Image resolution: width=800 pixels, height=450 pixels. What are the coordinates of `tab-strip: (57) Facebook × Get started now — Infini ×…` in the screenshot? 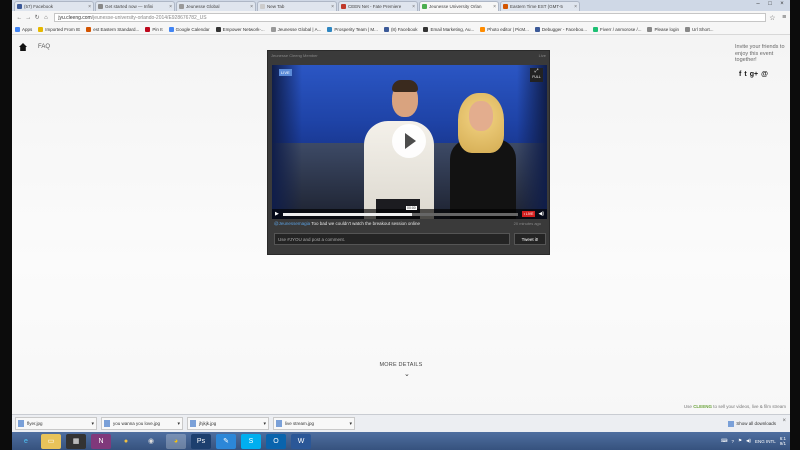 It's located at (401, 5).